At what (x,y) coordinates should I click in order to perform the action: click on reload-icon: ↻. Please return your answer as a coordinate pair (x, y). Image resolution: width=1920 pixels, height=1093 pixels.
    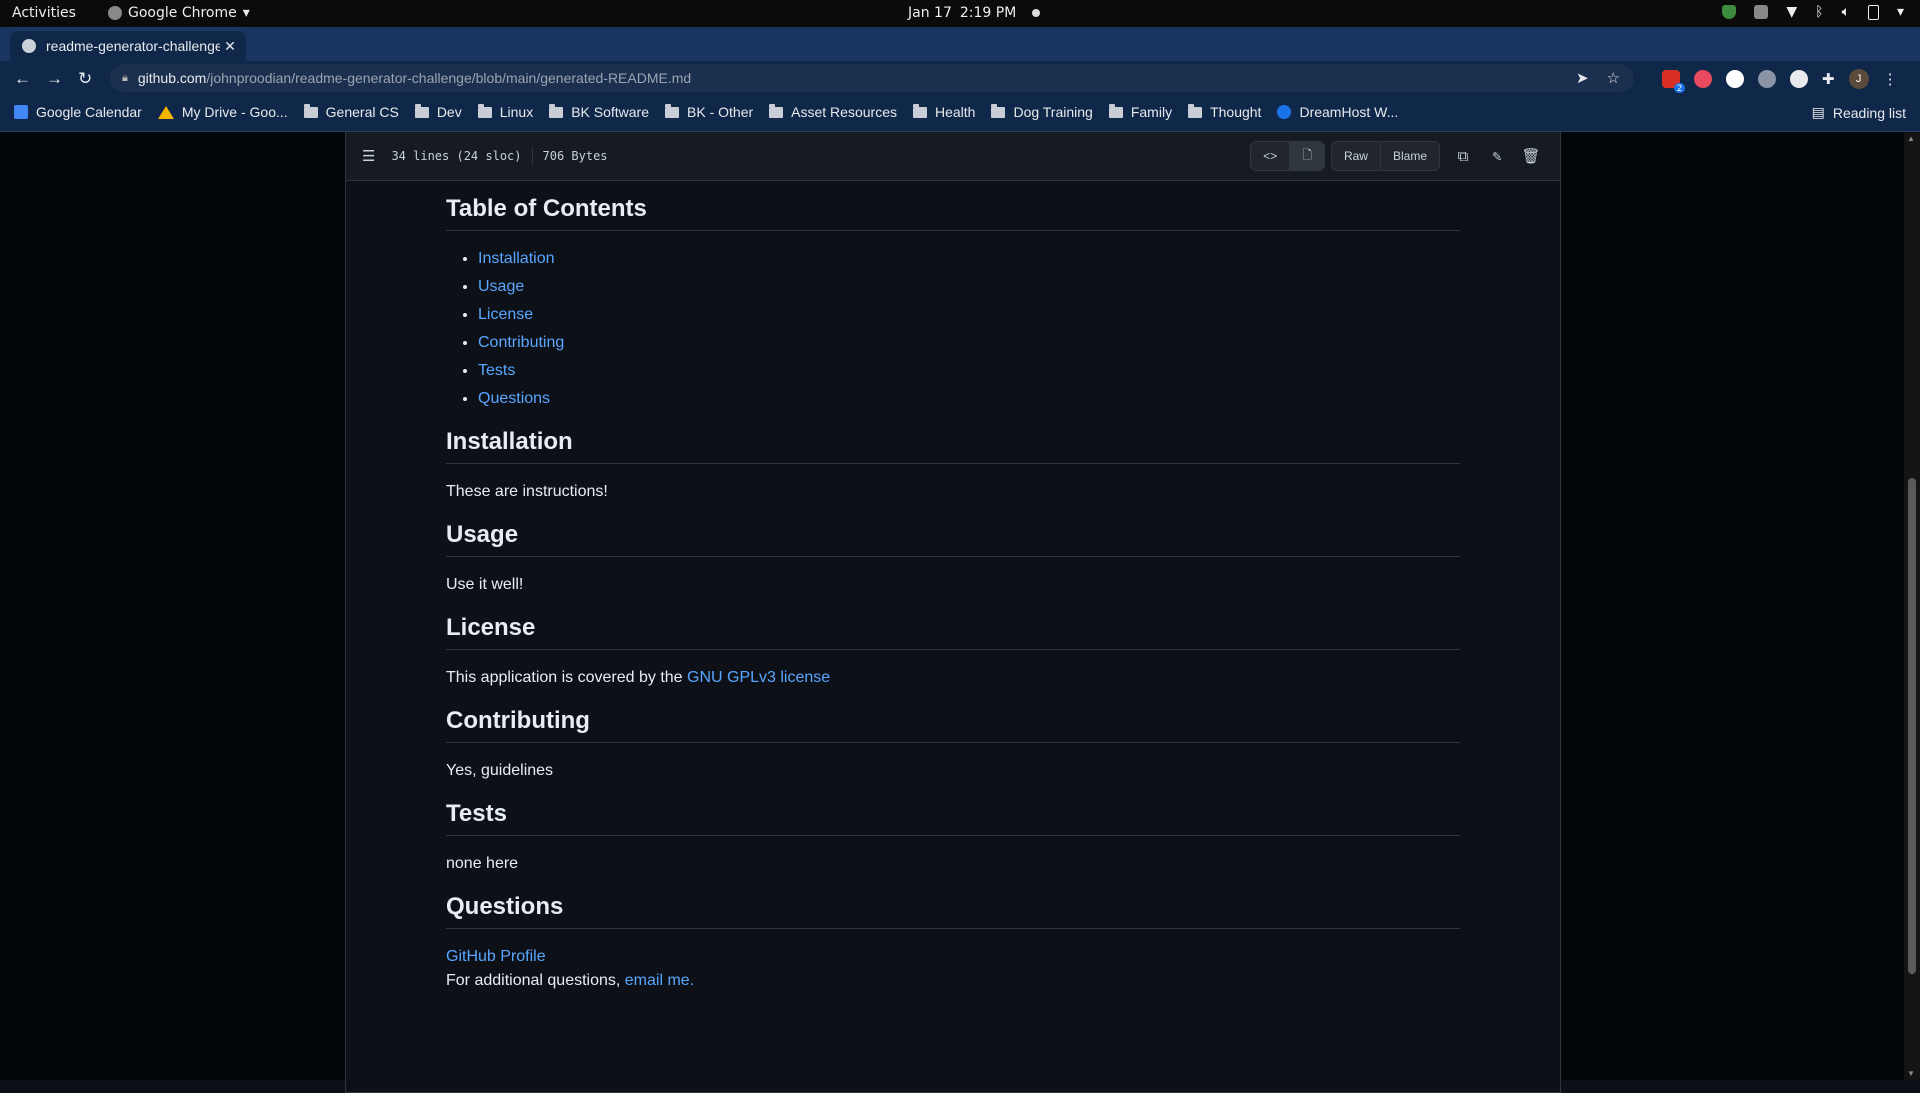
    Looking at the image, I should click on (85, 79).